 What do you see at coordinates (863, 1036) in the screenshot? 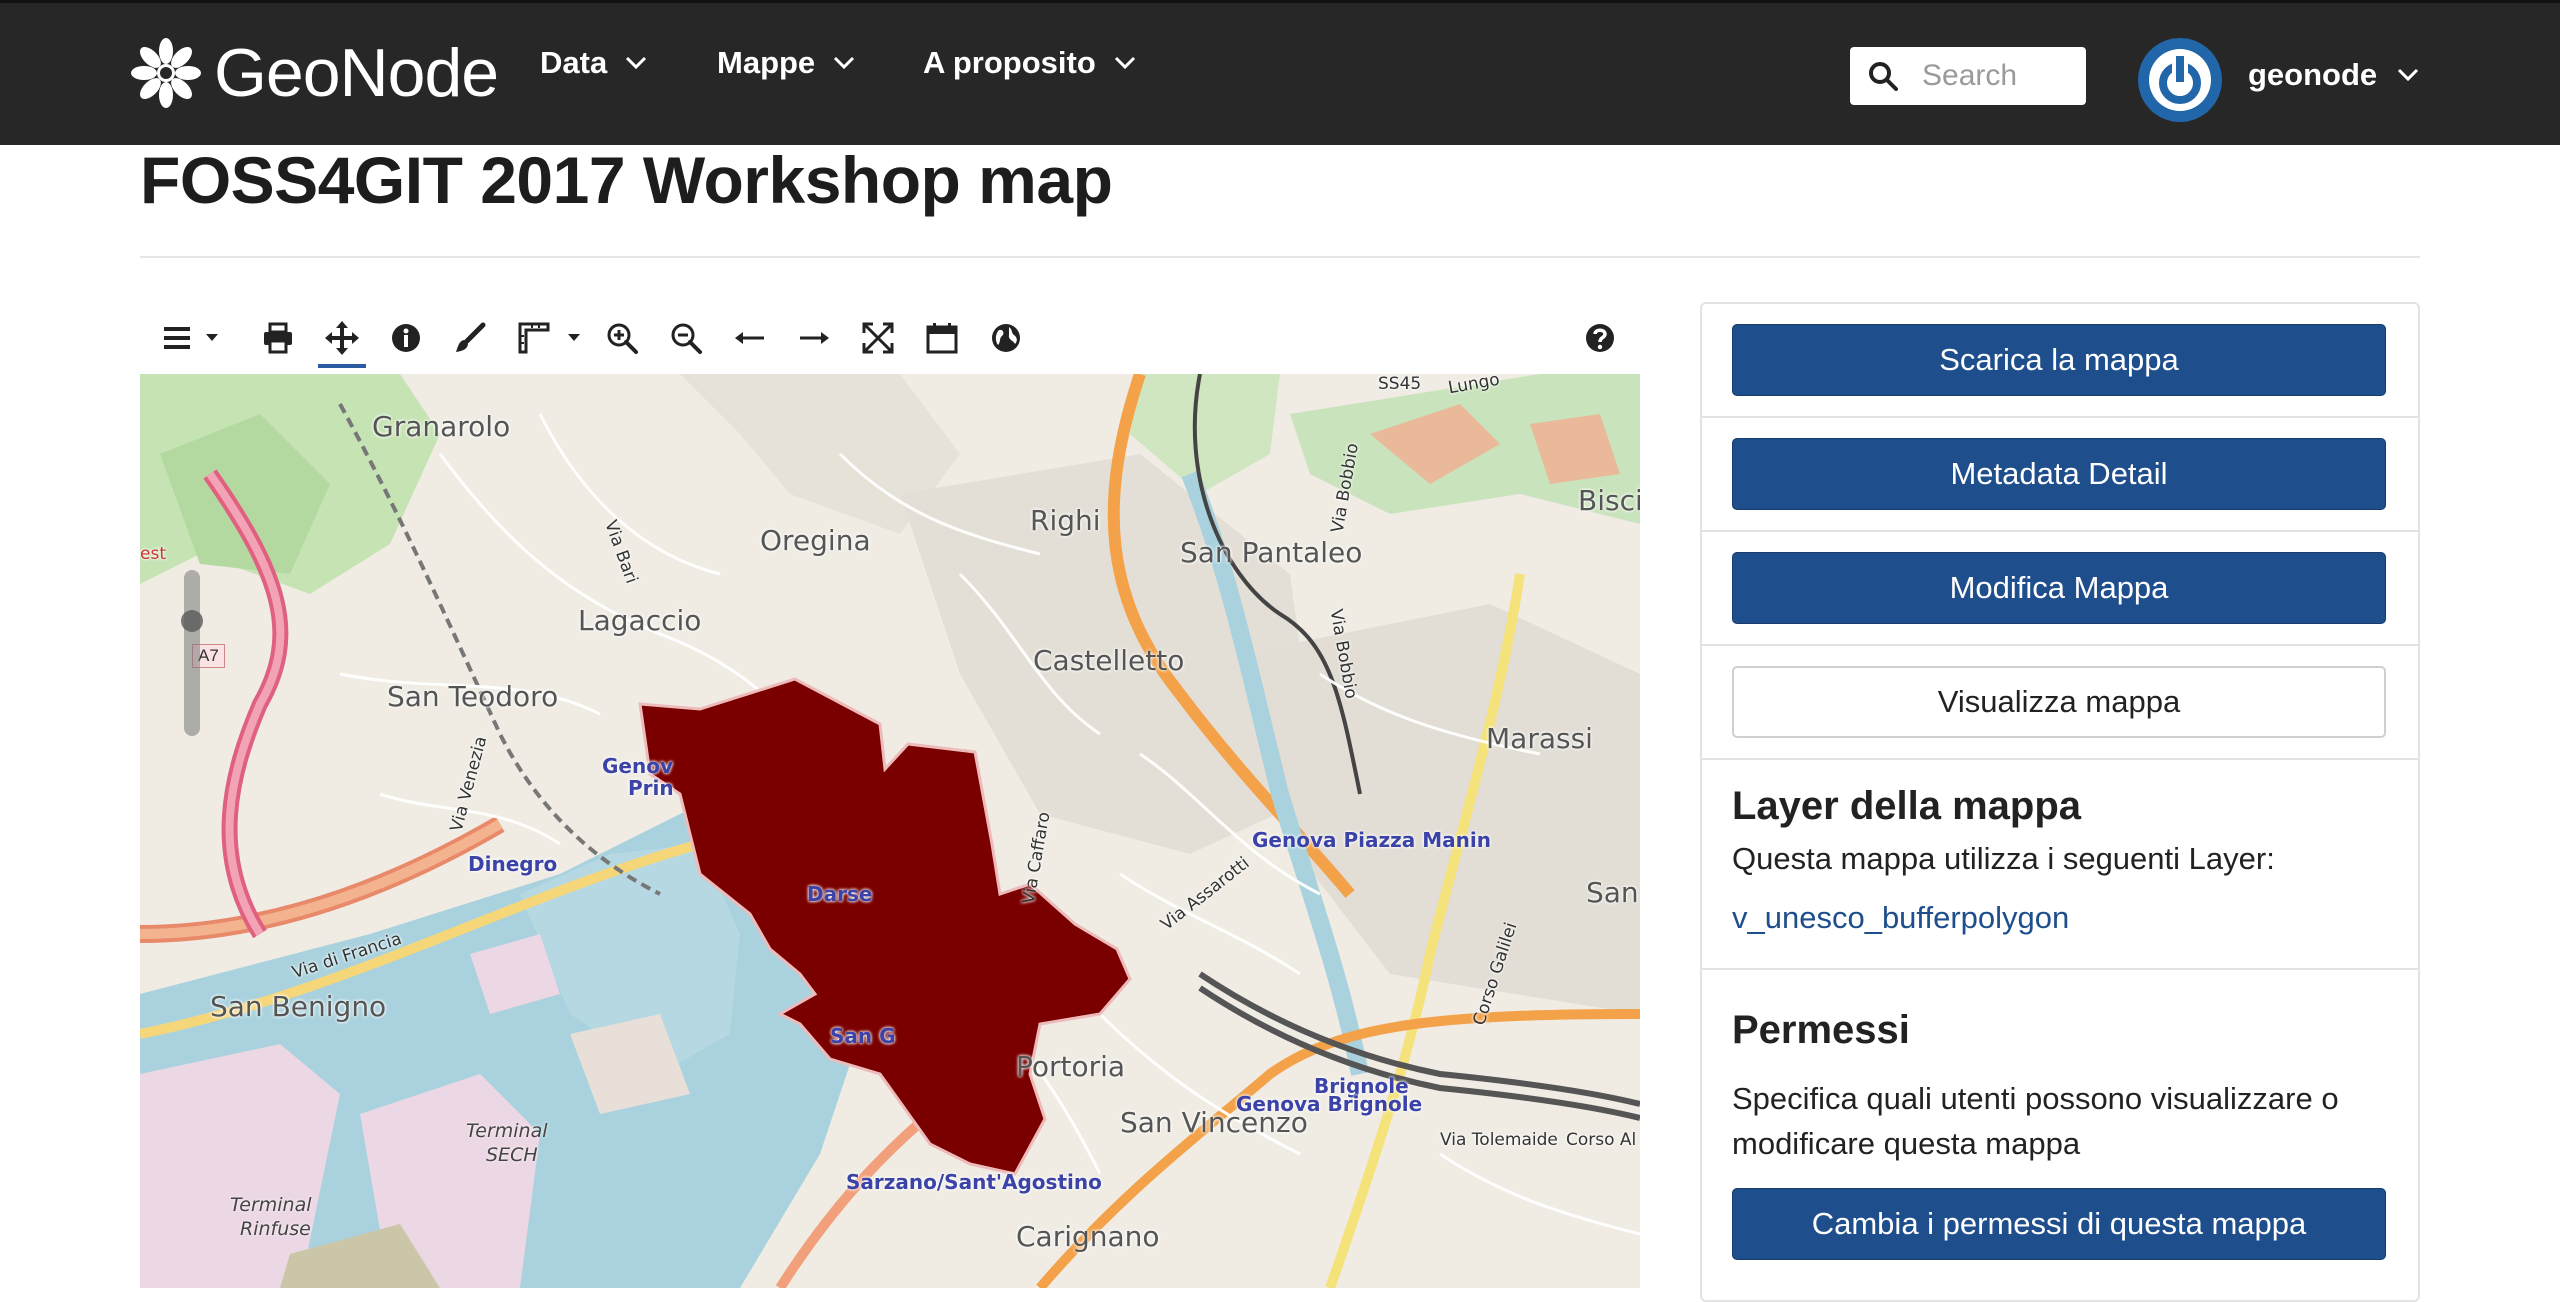
I see `map-label: San G` at bounding box center [863, 1036].